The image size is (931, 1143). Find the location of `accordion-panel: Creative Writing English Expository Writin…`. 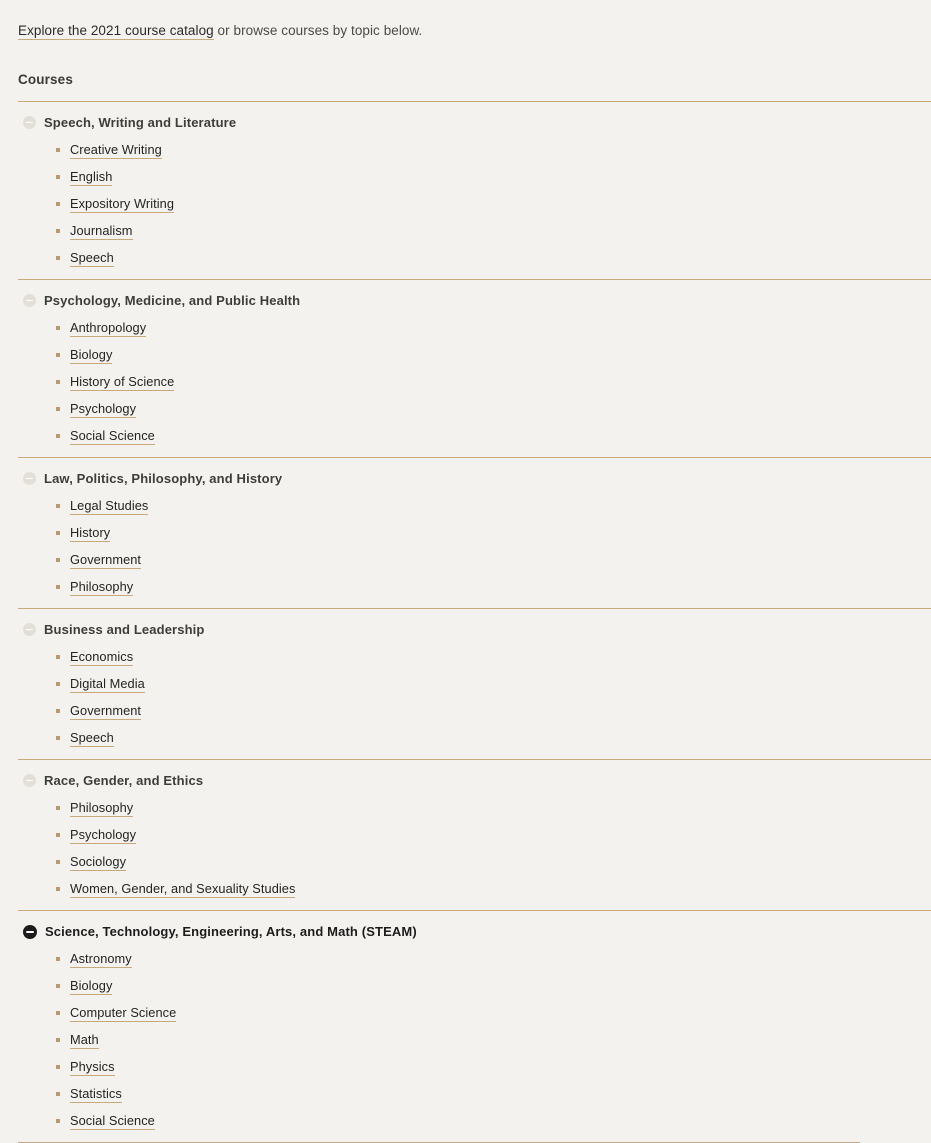

accordion-panel: Creative Writing English Expository Writin… is located at coordinates (474, 210).